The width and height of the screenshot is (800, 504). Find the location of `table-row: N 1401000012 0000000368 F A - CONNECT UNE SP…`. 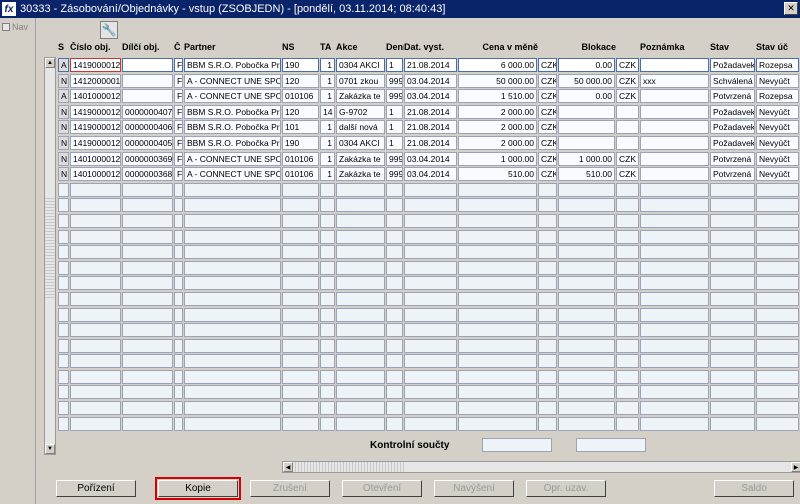

table-row: N 1401000012 0000000368 F A - CONNECT UNE SP… is located at coordinates (429, 175).